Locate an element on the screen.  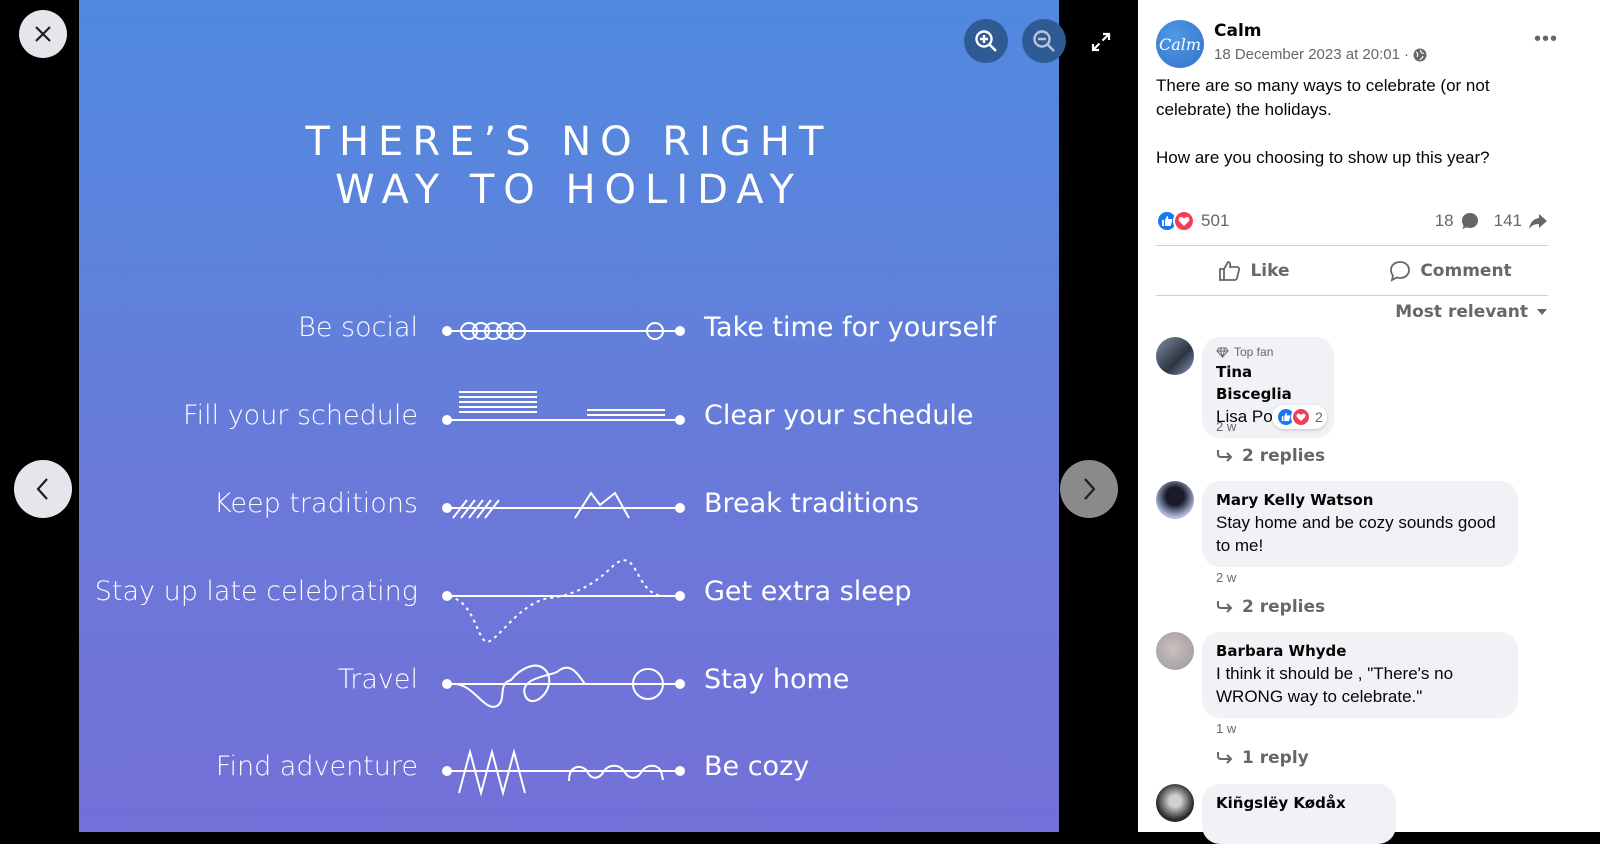
photo-title-line-2: WAY TO HOLIDAY is located at coordinates (569, 190).